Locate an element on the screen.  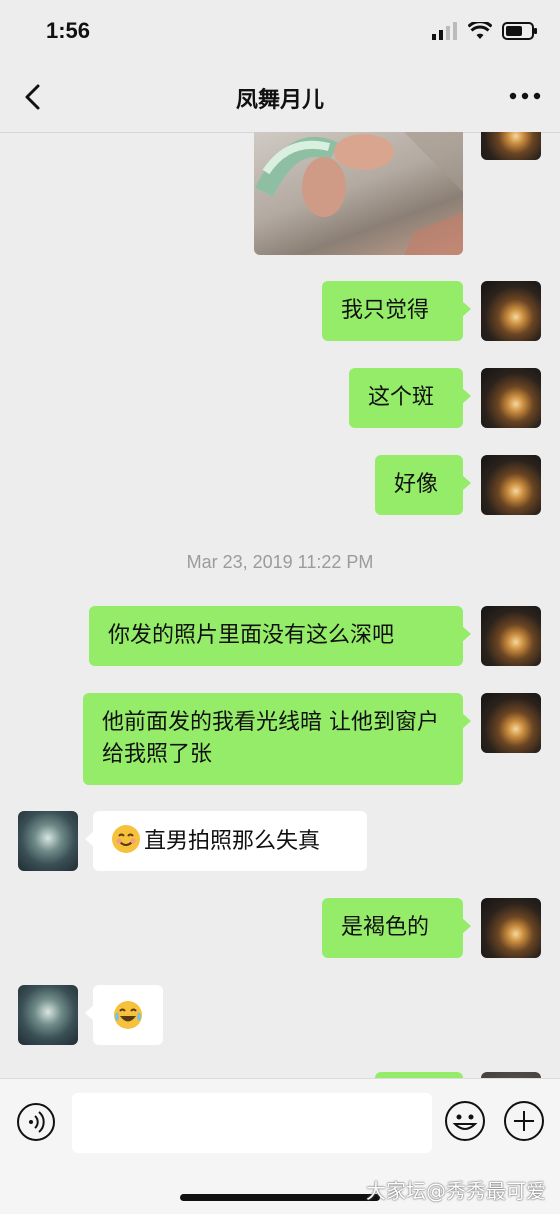
message-bubble-sent: 我只觉得 is located at coordinates (396, 311).